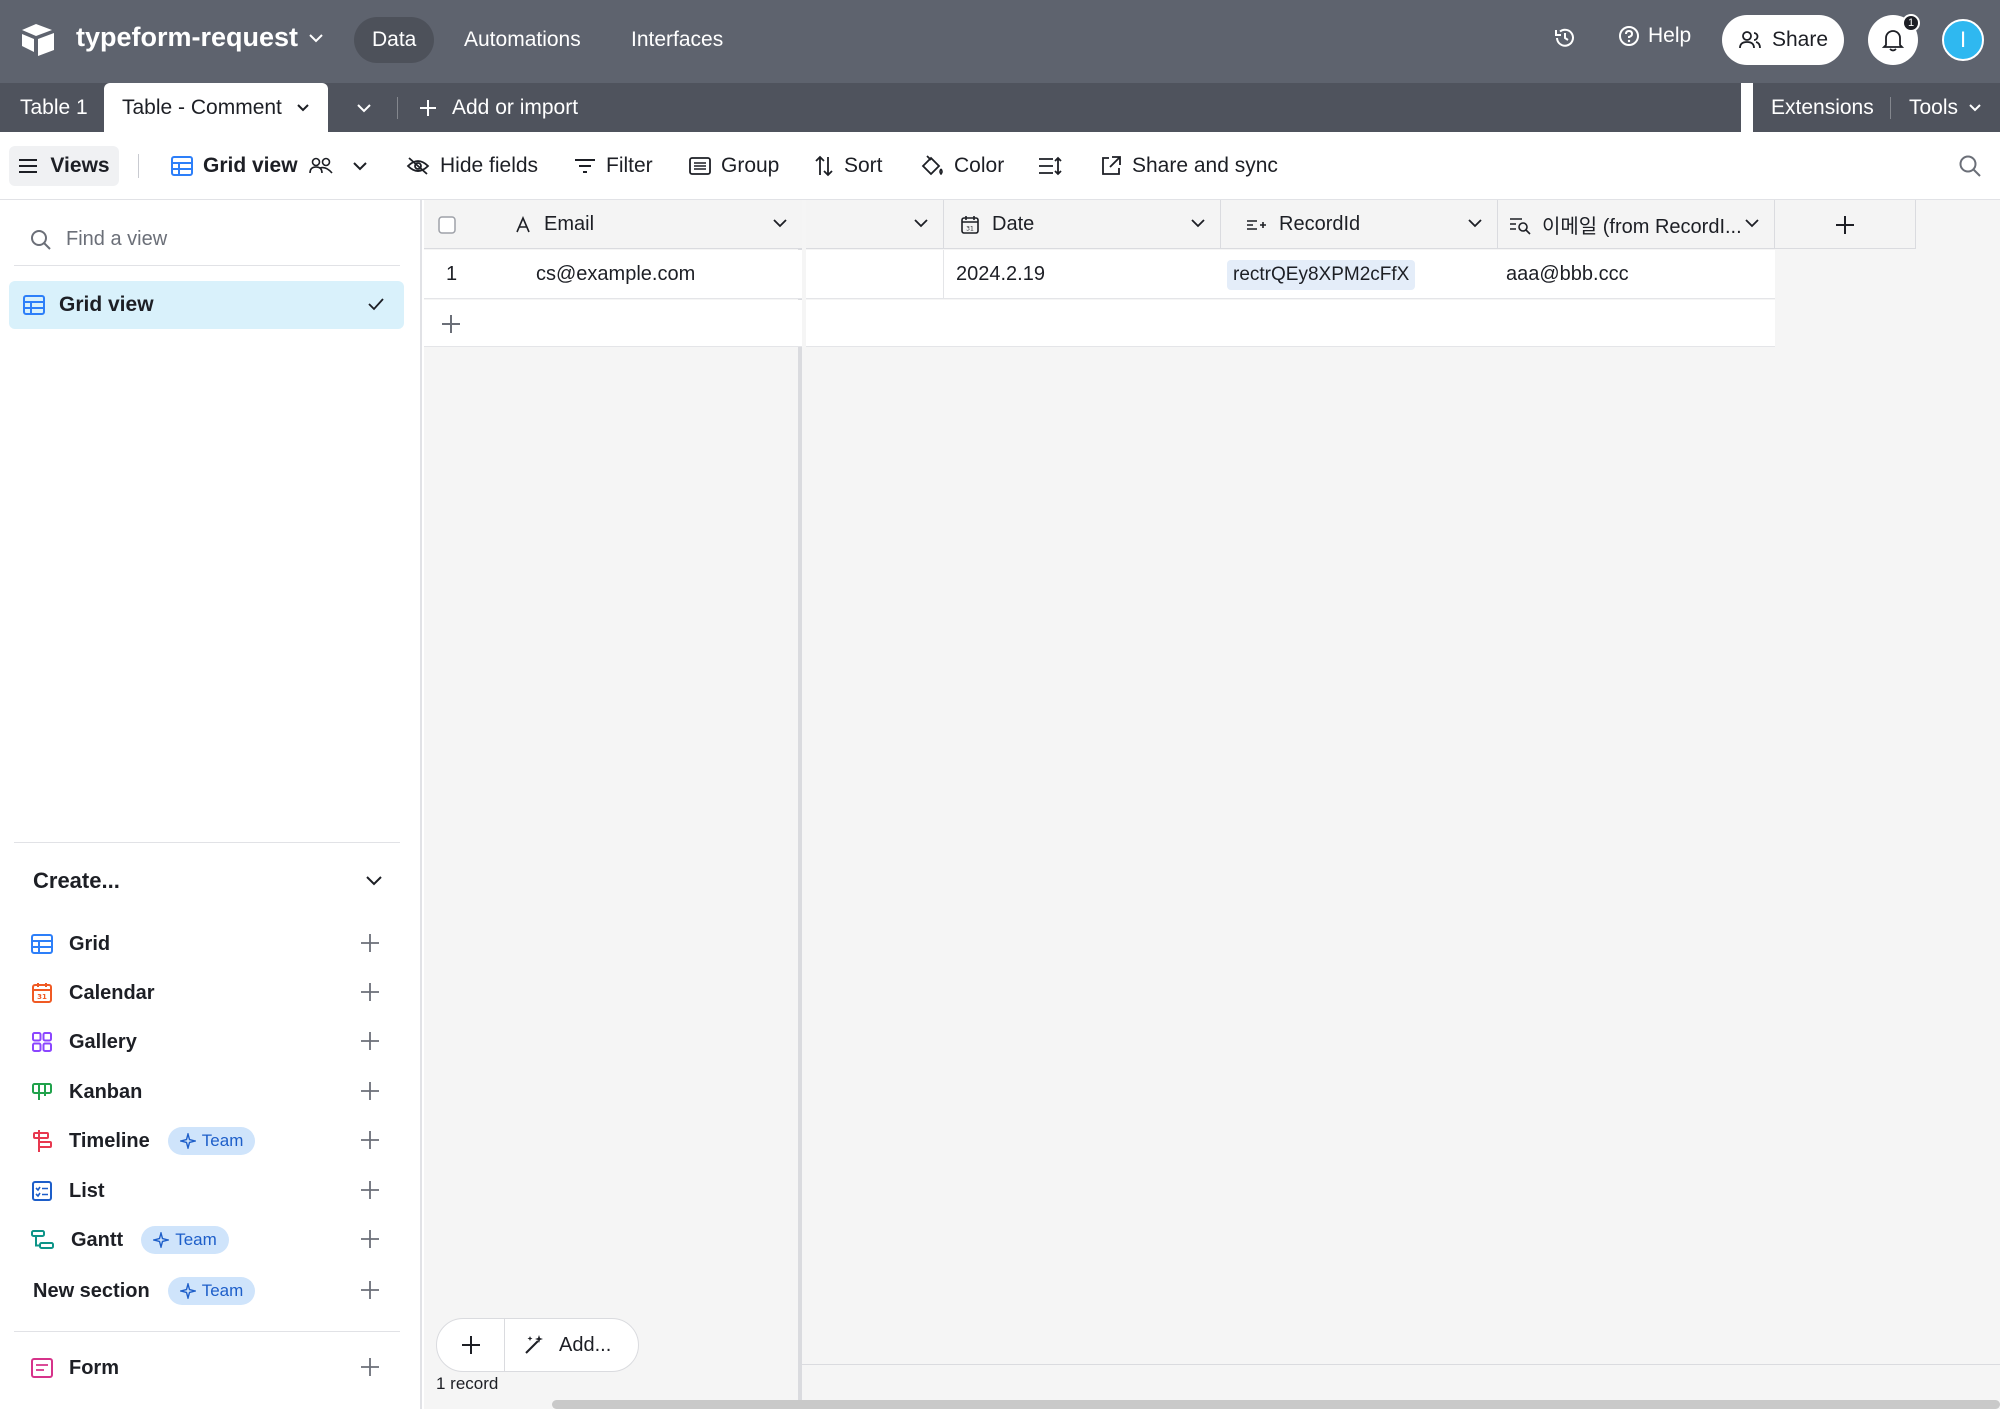  What do you see at coordinates (64, 166) in the screenshot?
I see `views-toggle-button: Views` at bounding box center [64, 166].